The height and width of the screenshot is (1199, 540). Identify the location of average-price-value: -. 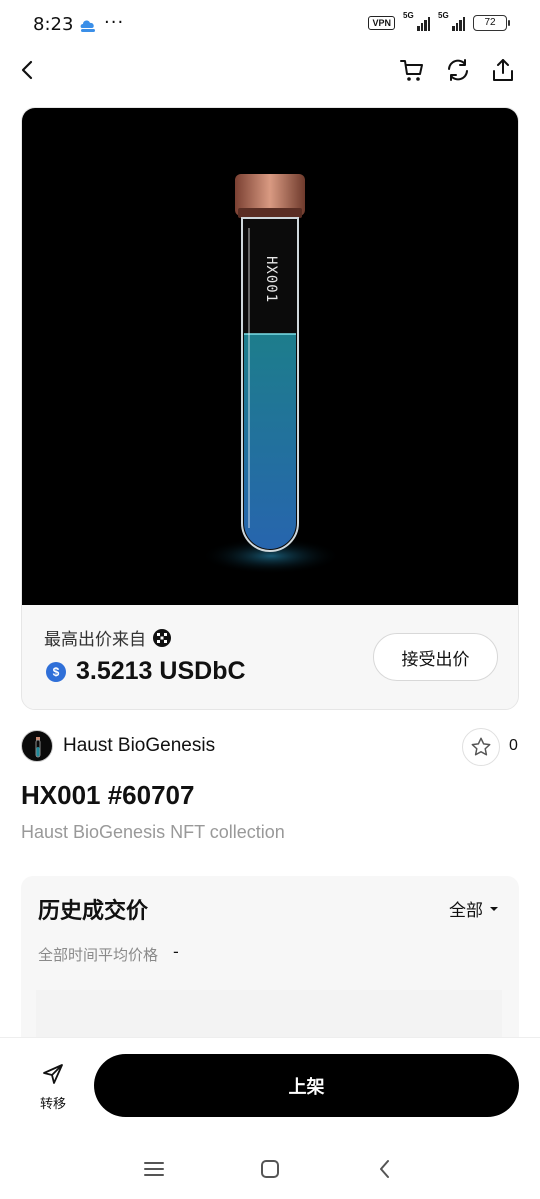
(176, 951).